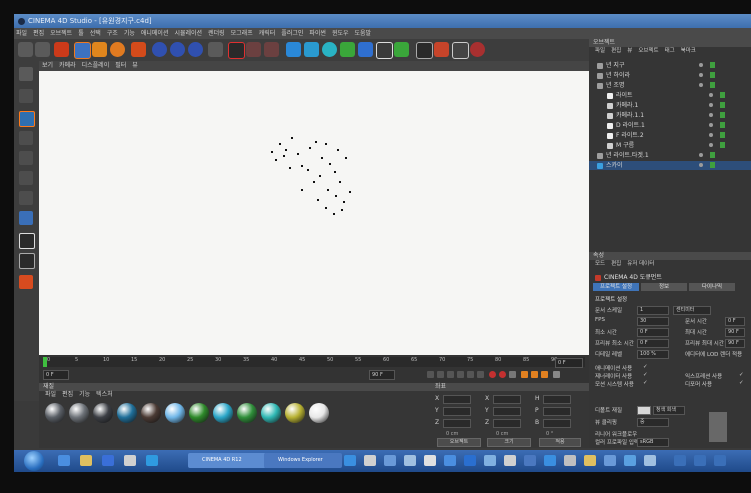 Image resolution: width=751 pixels, height=493 pixels. Describe the element at coordinates (129, 33) in the screenshot. I see `menu-item: 기능` at that location.